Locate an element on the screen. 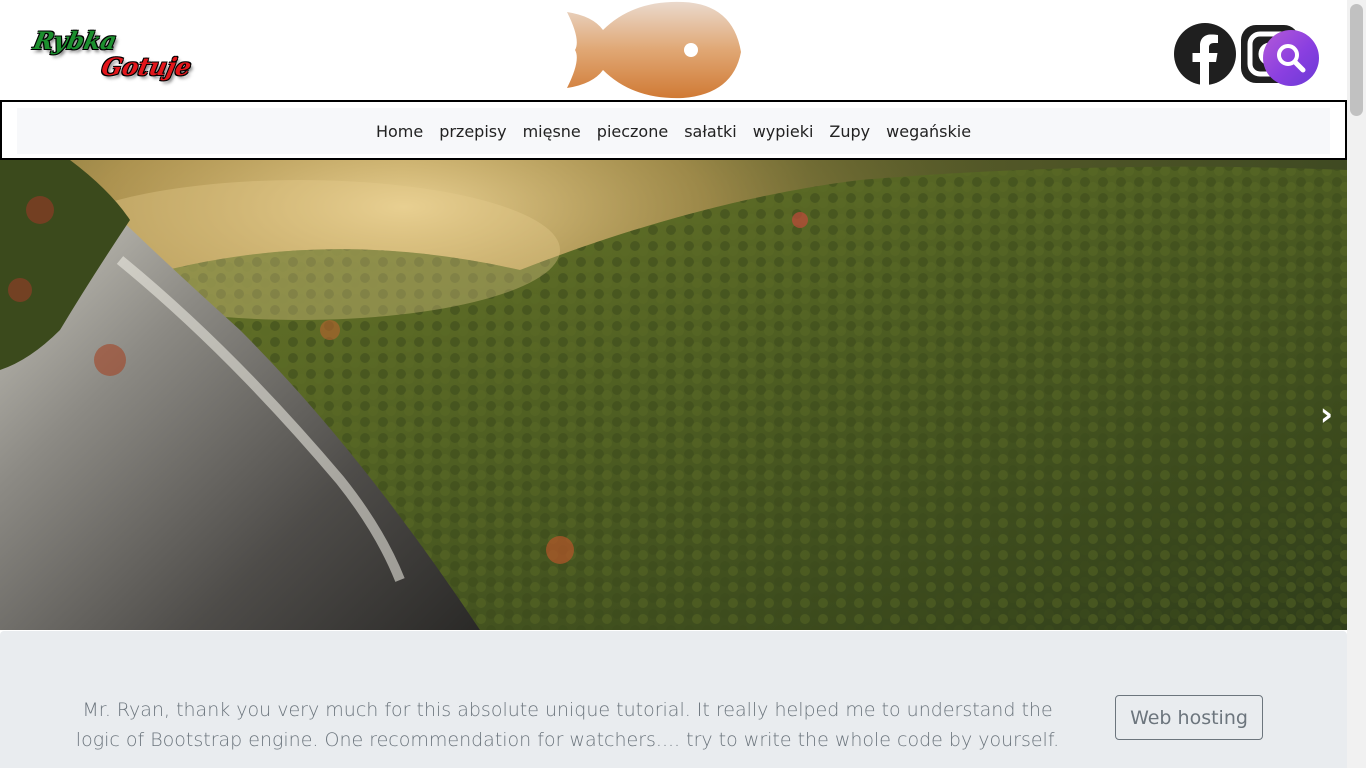  nav-item-zupy: Zupy is located at coordinates (849, 131).